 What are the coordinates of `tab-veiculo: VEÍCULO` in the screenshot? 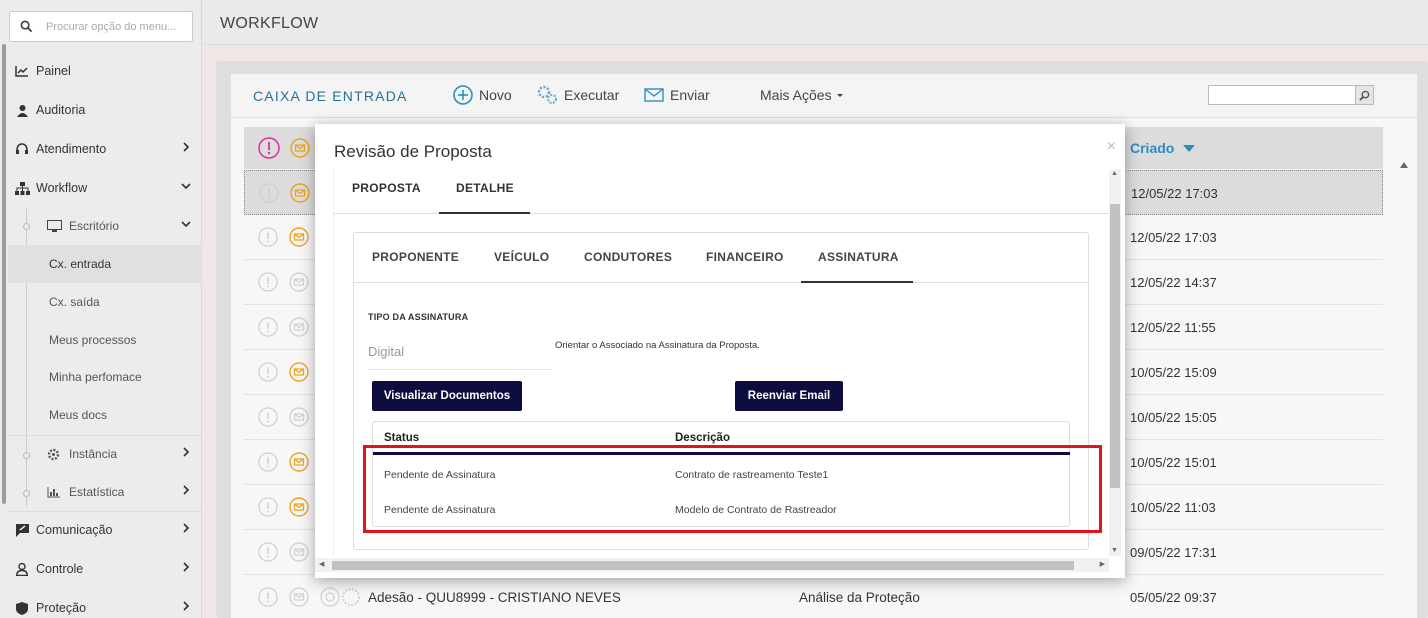 It's located at (521, 257).